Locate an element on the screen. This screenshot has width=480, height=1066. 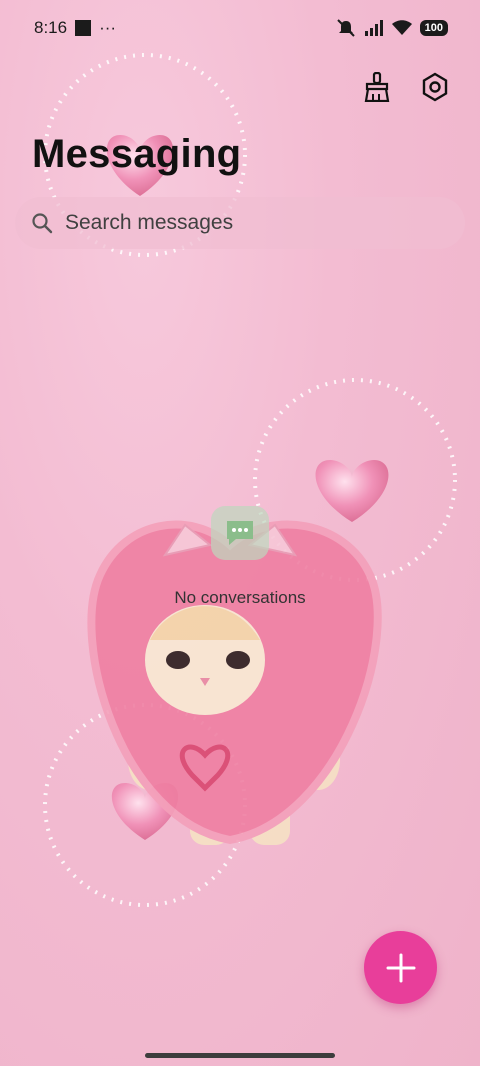
compose-button is located at coordinates (400, 967).